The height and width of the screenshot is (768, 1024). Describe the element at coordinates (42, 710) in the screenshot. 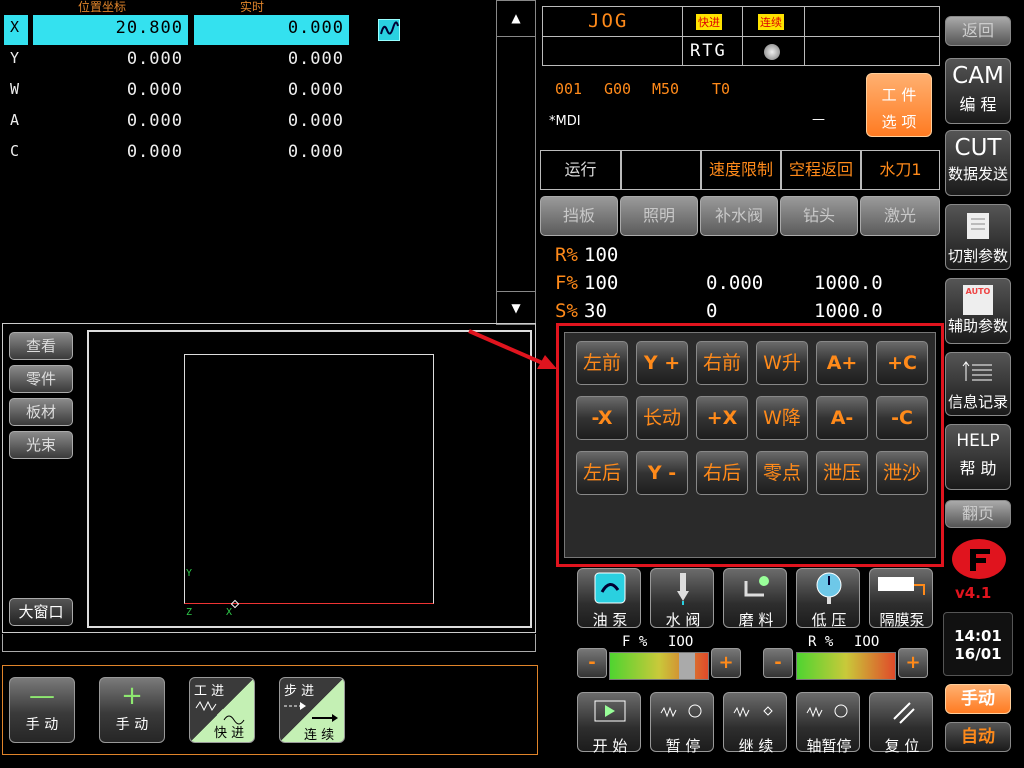

I see `manual-minus-button: — 手 动` at that location.